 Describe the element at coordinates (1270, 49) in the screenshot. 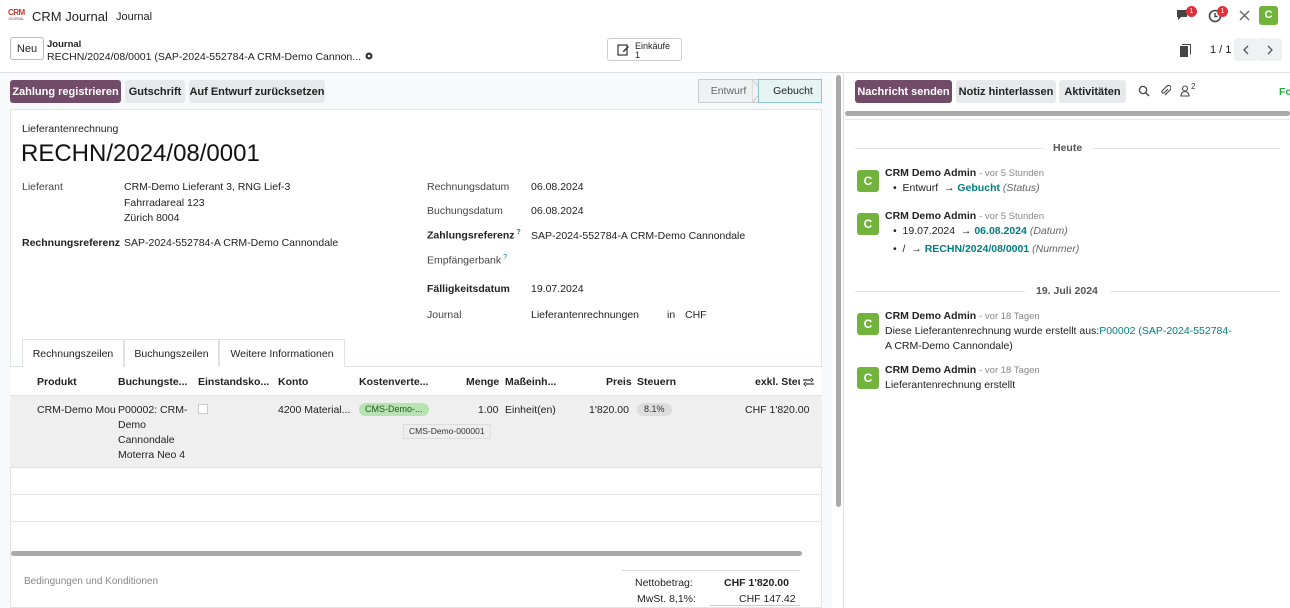

I see `pager-next-button` at that location.